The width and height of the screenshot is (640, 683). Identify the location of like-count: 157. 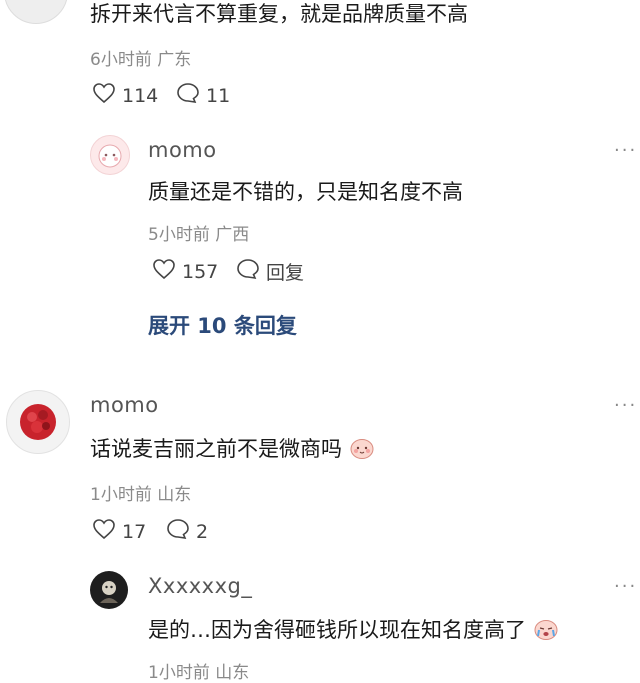
(200, 271).